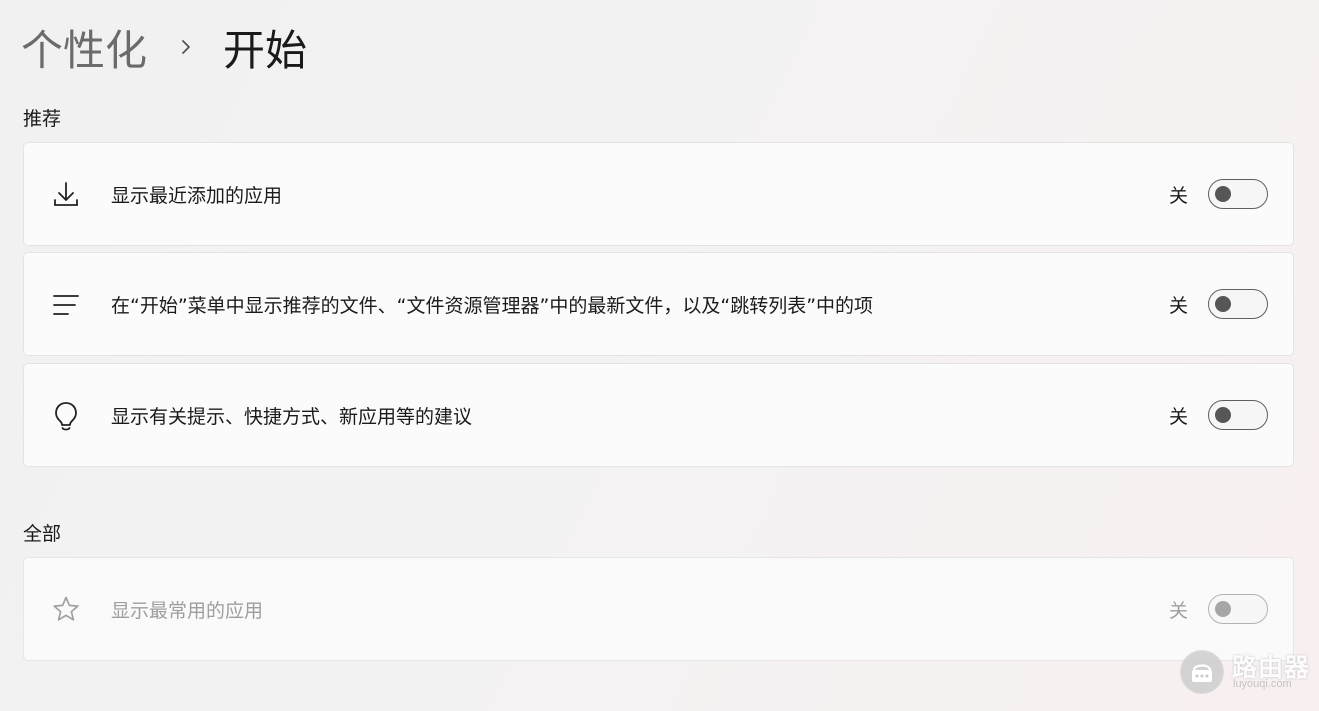 This screenshot has width=1319, height=711. I want to click on list-icon, so click(66, 305).